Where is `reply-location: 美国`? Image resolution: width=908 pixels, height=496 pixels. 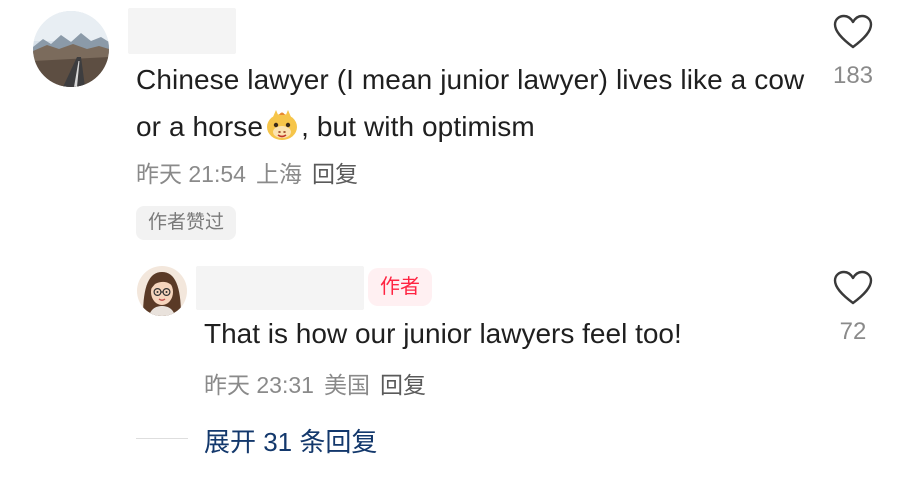
reply-location: 美国 is located at coordinates (346, 385).